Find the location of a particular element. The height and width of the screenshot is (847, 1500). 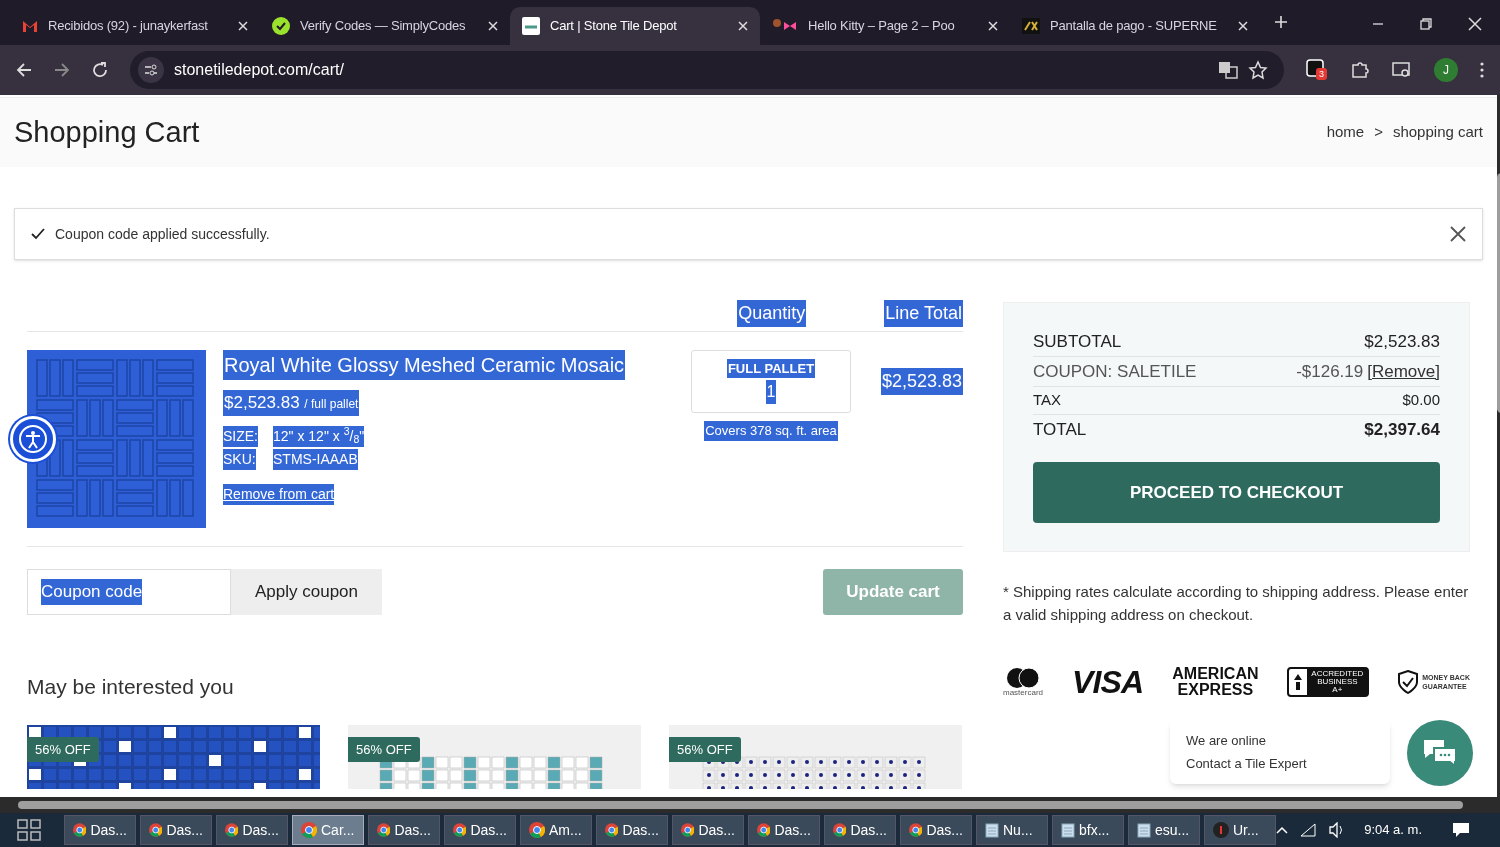

amex-logo: AMERICAN EXPRESS is located at coordinates (1215, 682).